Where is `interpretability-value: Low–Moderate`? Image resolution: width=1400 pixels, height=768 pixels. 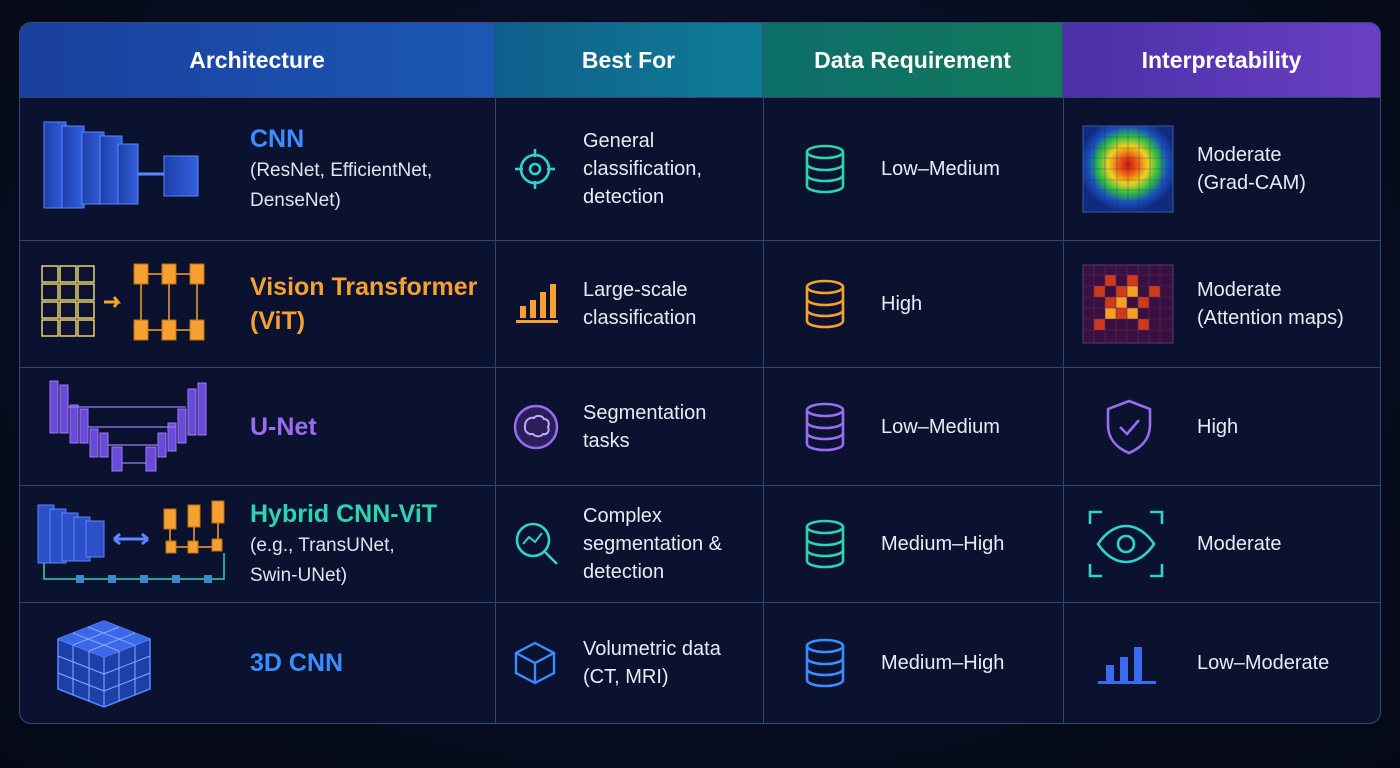 interpretability-value: Low–Moderate is located at coordinates (1263, 663).